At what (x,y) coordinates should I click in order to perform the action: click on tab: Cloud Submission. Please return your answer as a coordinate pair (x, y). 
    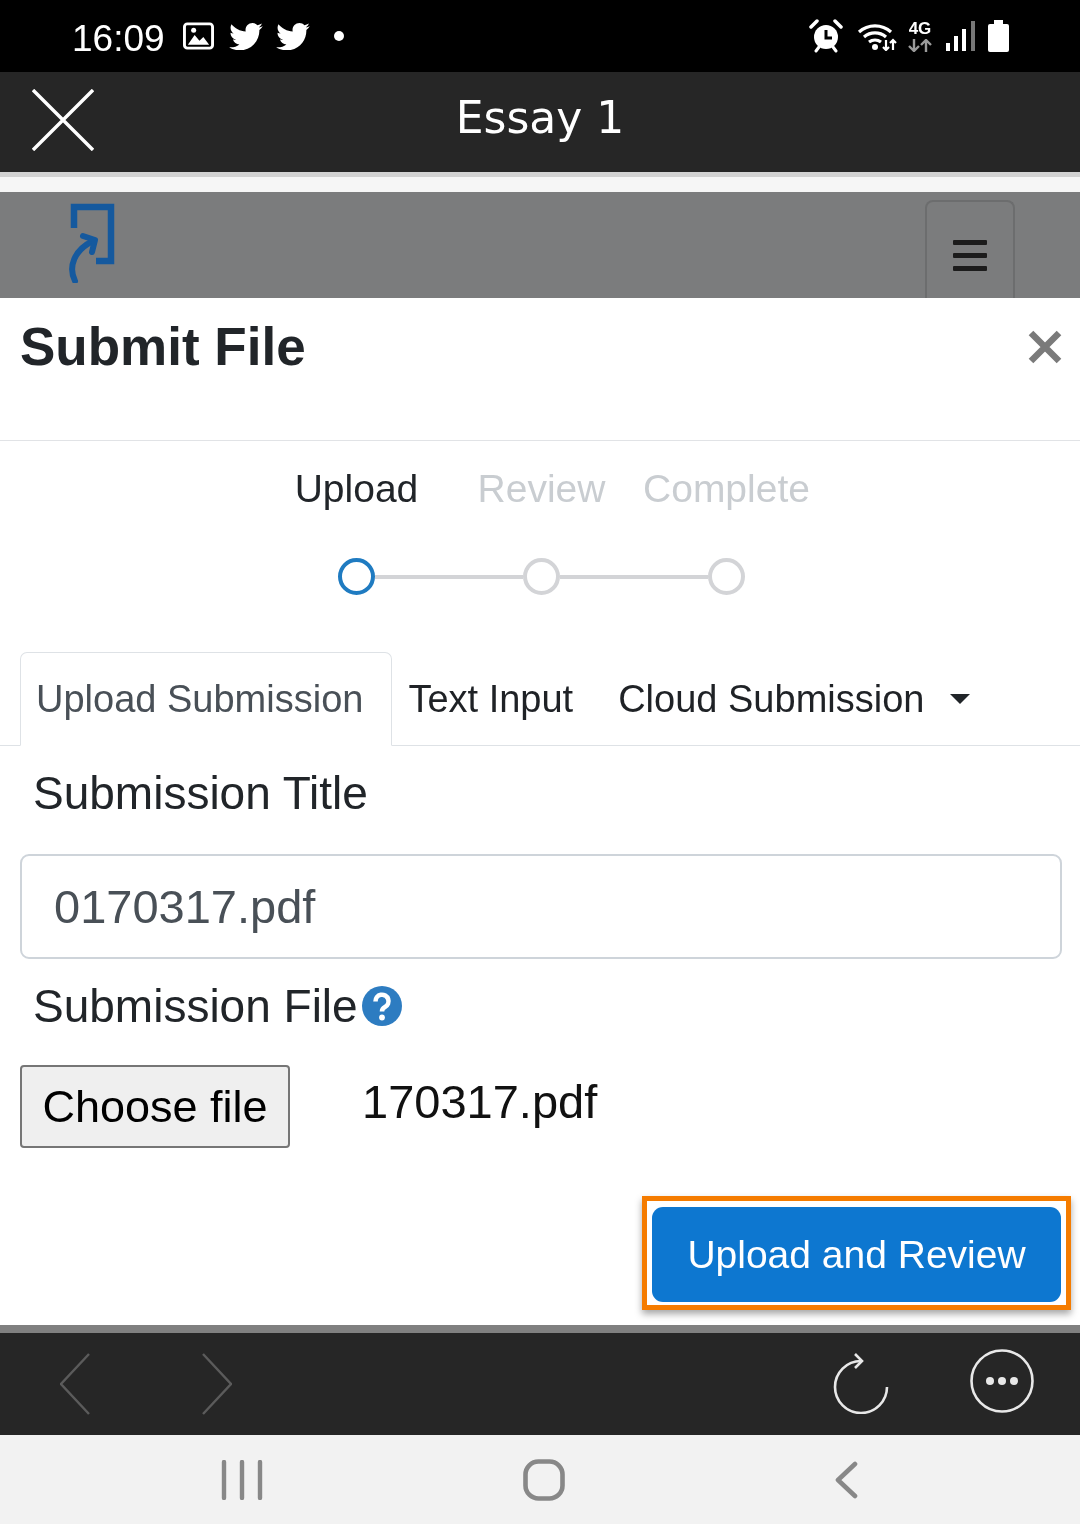
    Looking at the image, I should click on (801, 699).